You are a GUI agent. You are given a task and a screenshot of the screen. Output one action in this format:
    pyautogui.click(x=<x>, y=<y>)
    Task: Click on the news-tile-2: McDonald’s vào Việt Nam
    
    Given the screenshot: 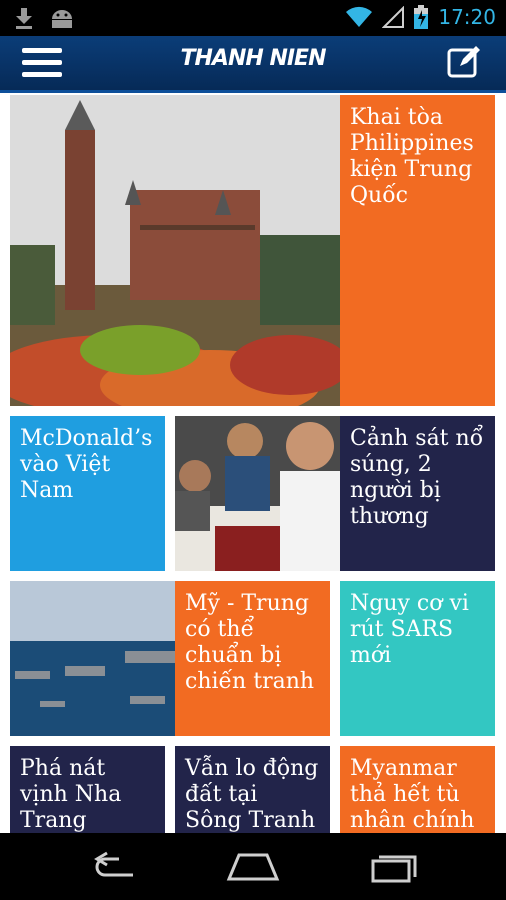 What is the action you would take?
    pyautogui.click(x=87, y=493)
    